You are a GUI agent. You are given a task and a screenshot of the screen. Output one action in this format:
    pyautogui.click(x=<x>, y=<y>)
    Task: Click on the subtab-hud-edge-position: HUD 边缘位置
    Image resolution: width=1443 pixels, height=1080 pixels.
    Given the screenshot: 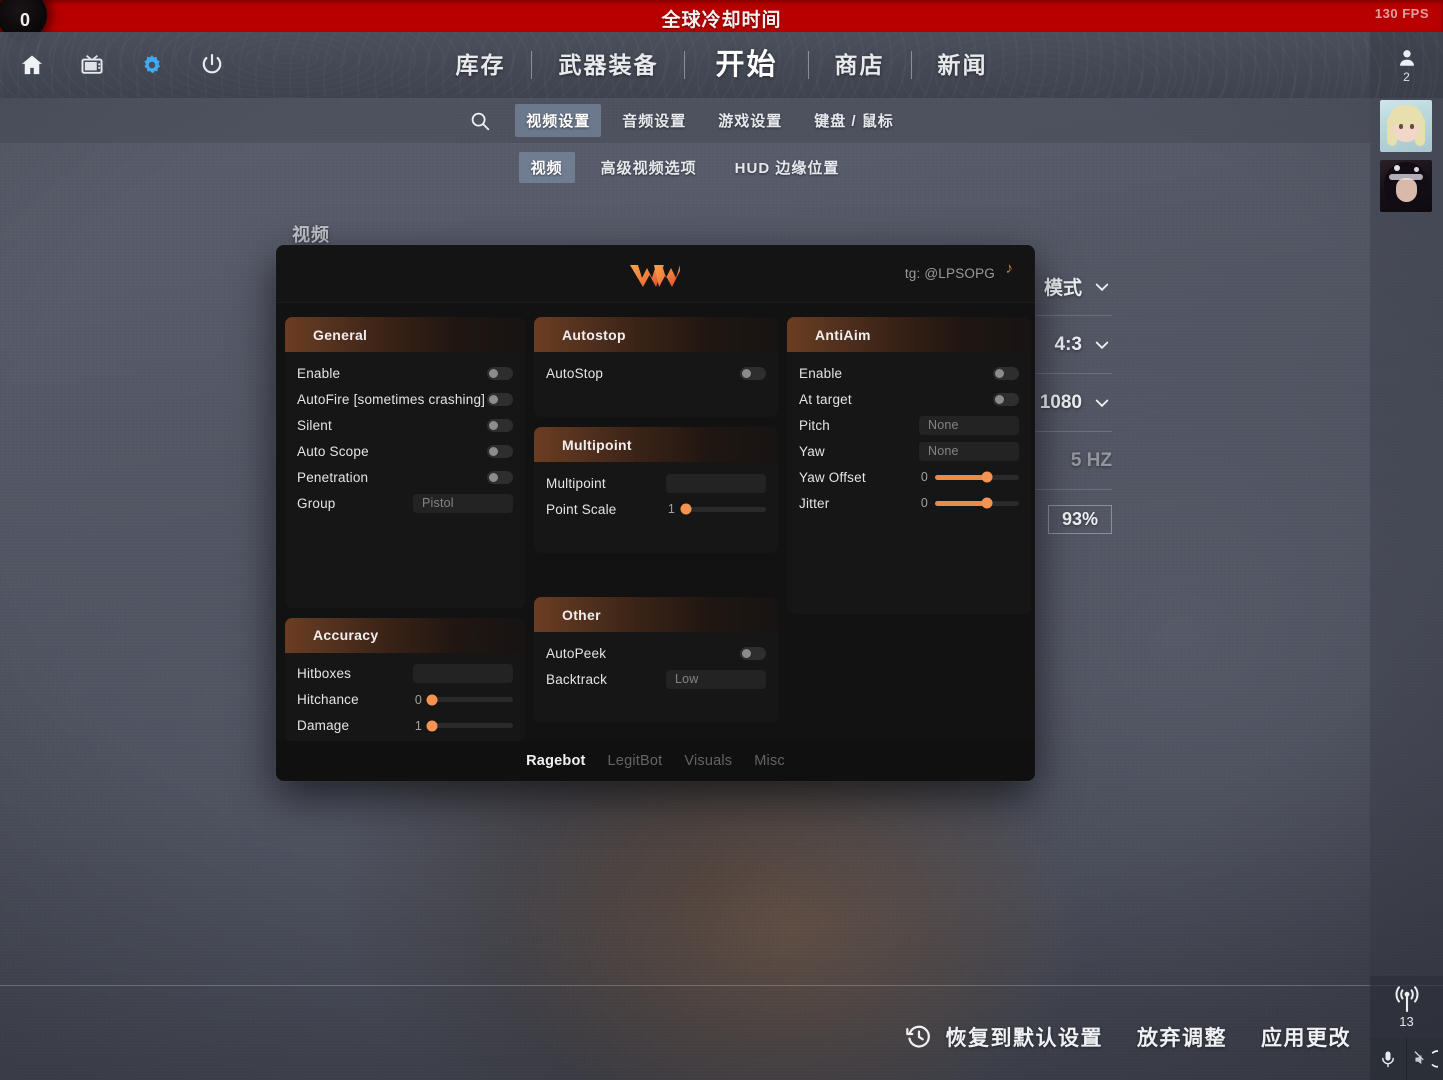 What is the action you would take?
    pyautogui.click(x=787, y=167)
    